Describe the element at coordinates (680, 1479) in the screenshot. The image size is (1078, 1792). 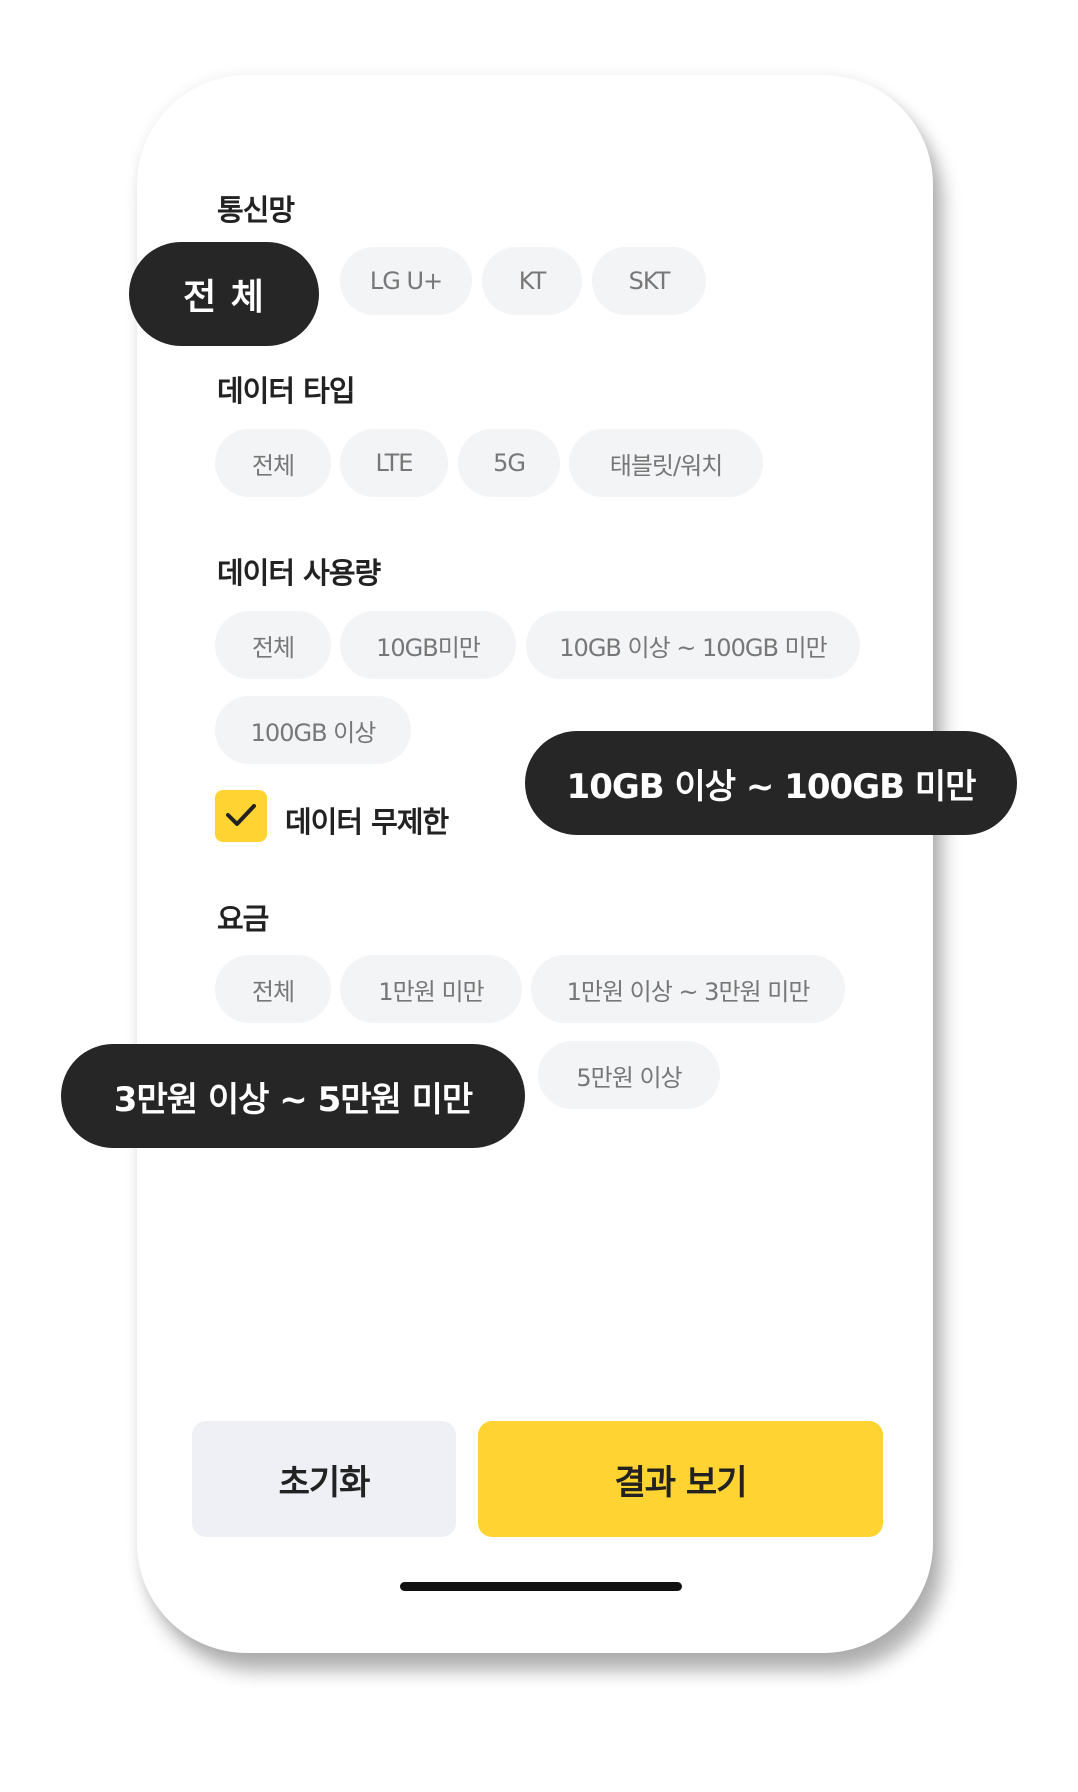
I see `view-results-button: 결과 보기` at that location.